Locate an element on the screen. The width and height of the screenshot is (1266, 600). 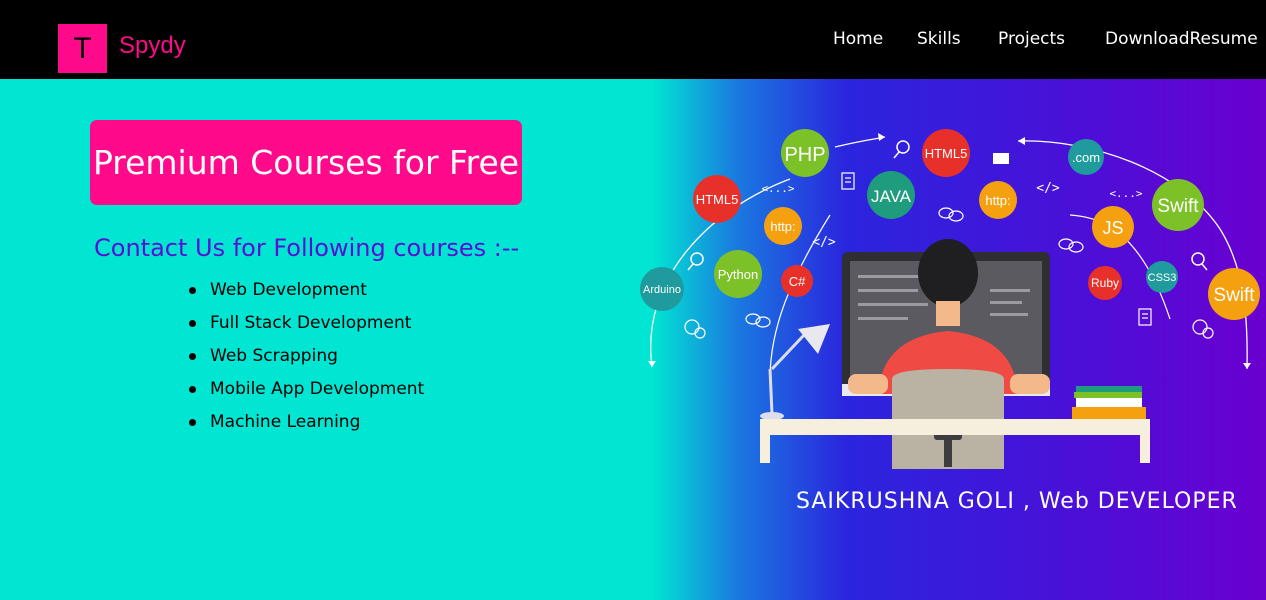
list-item: Mobile App Development is located at coordinates (306, 394).